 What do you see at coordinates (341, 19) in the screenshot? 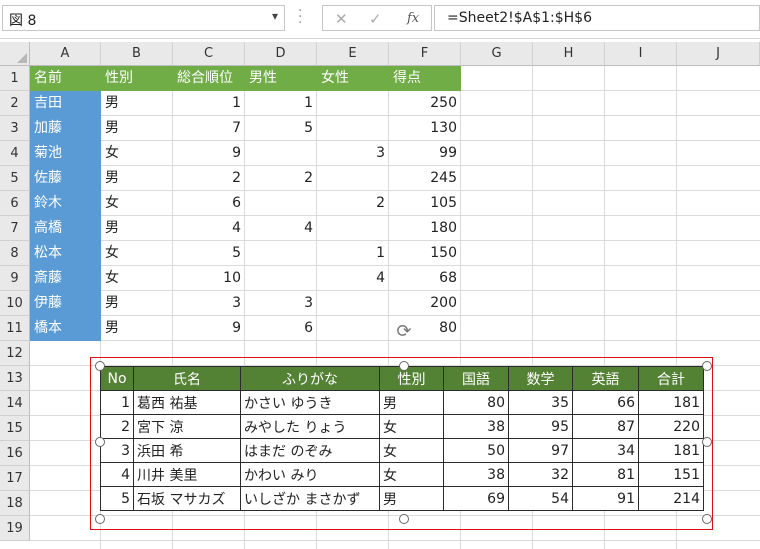
I see `cancel-icon: ✕` at bounding box center [341, 19].